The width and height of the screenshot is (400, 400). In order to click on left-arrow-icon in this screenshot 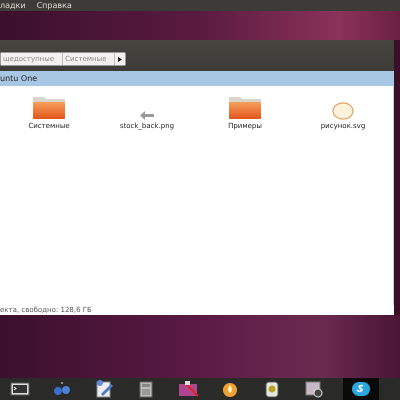, I will do `click(147, 115)`.